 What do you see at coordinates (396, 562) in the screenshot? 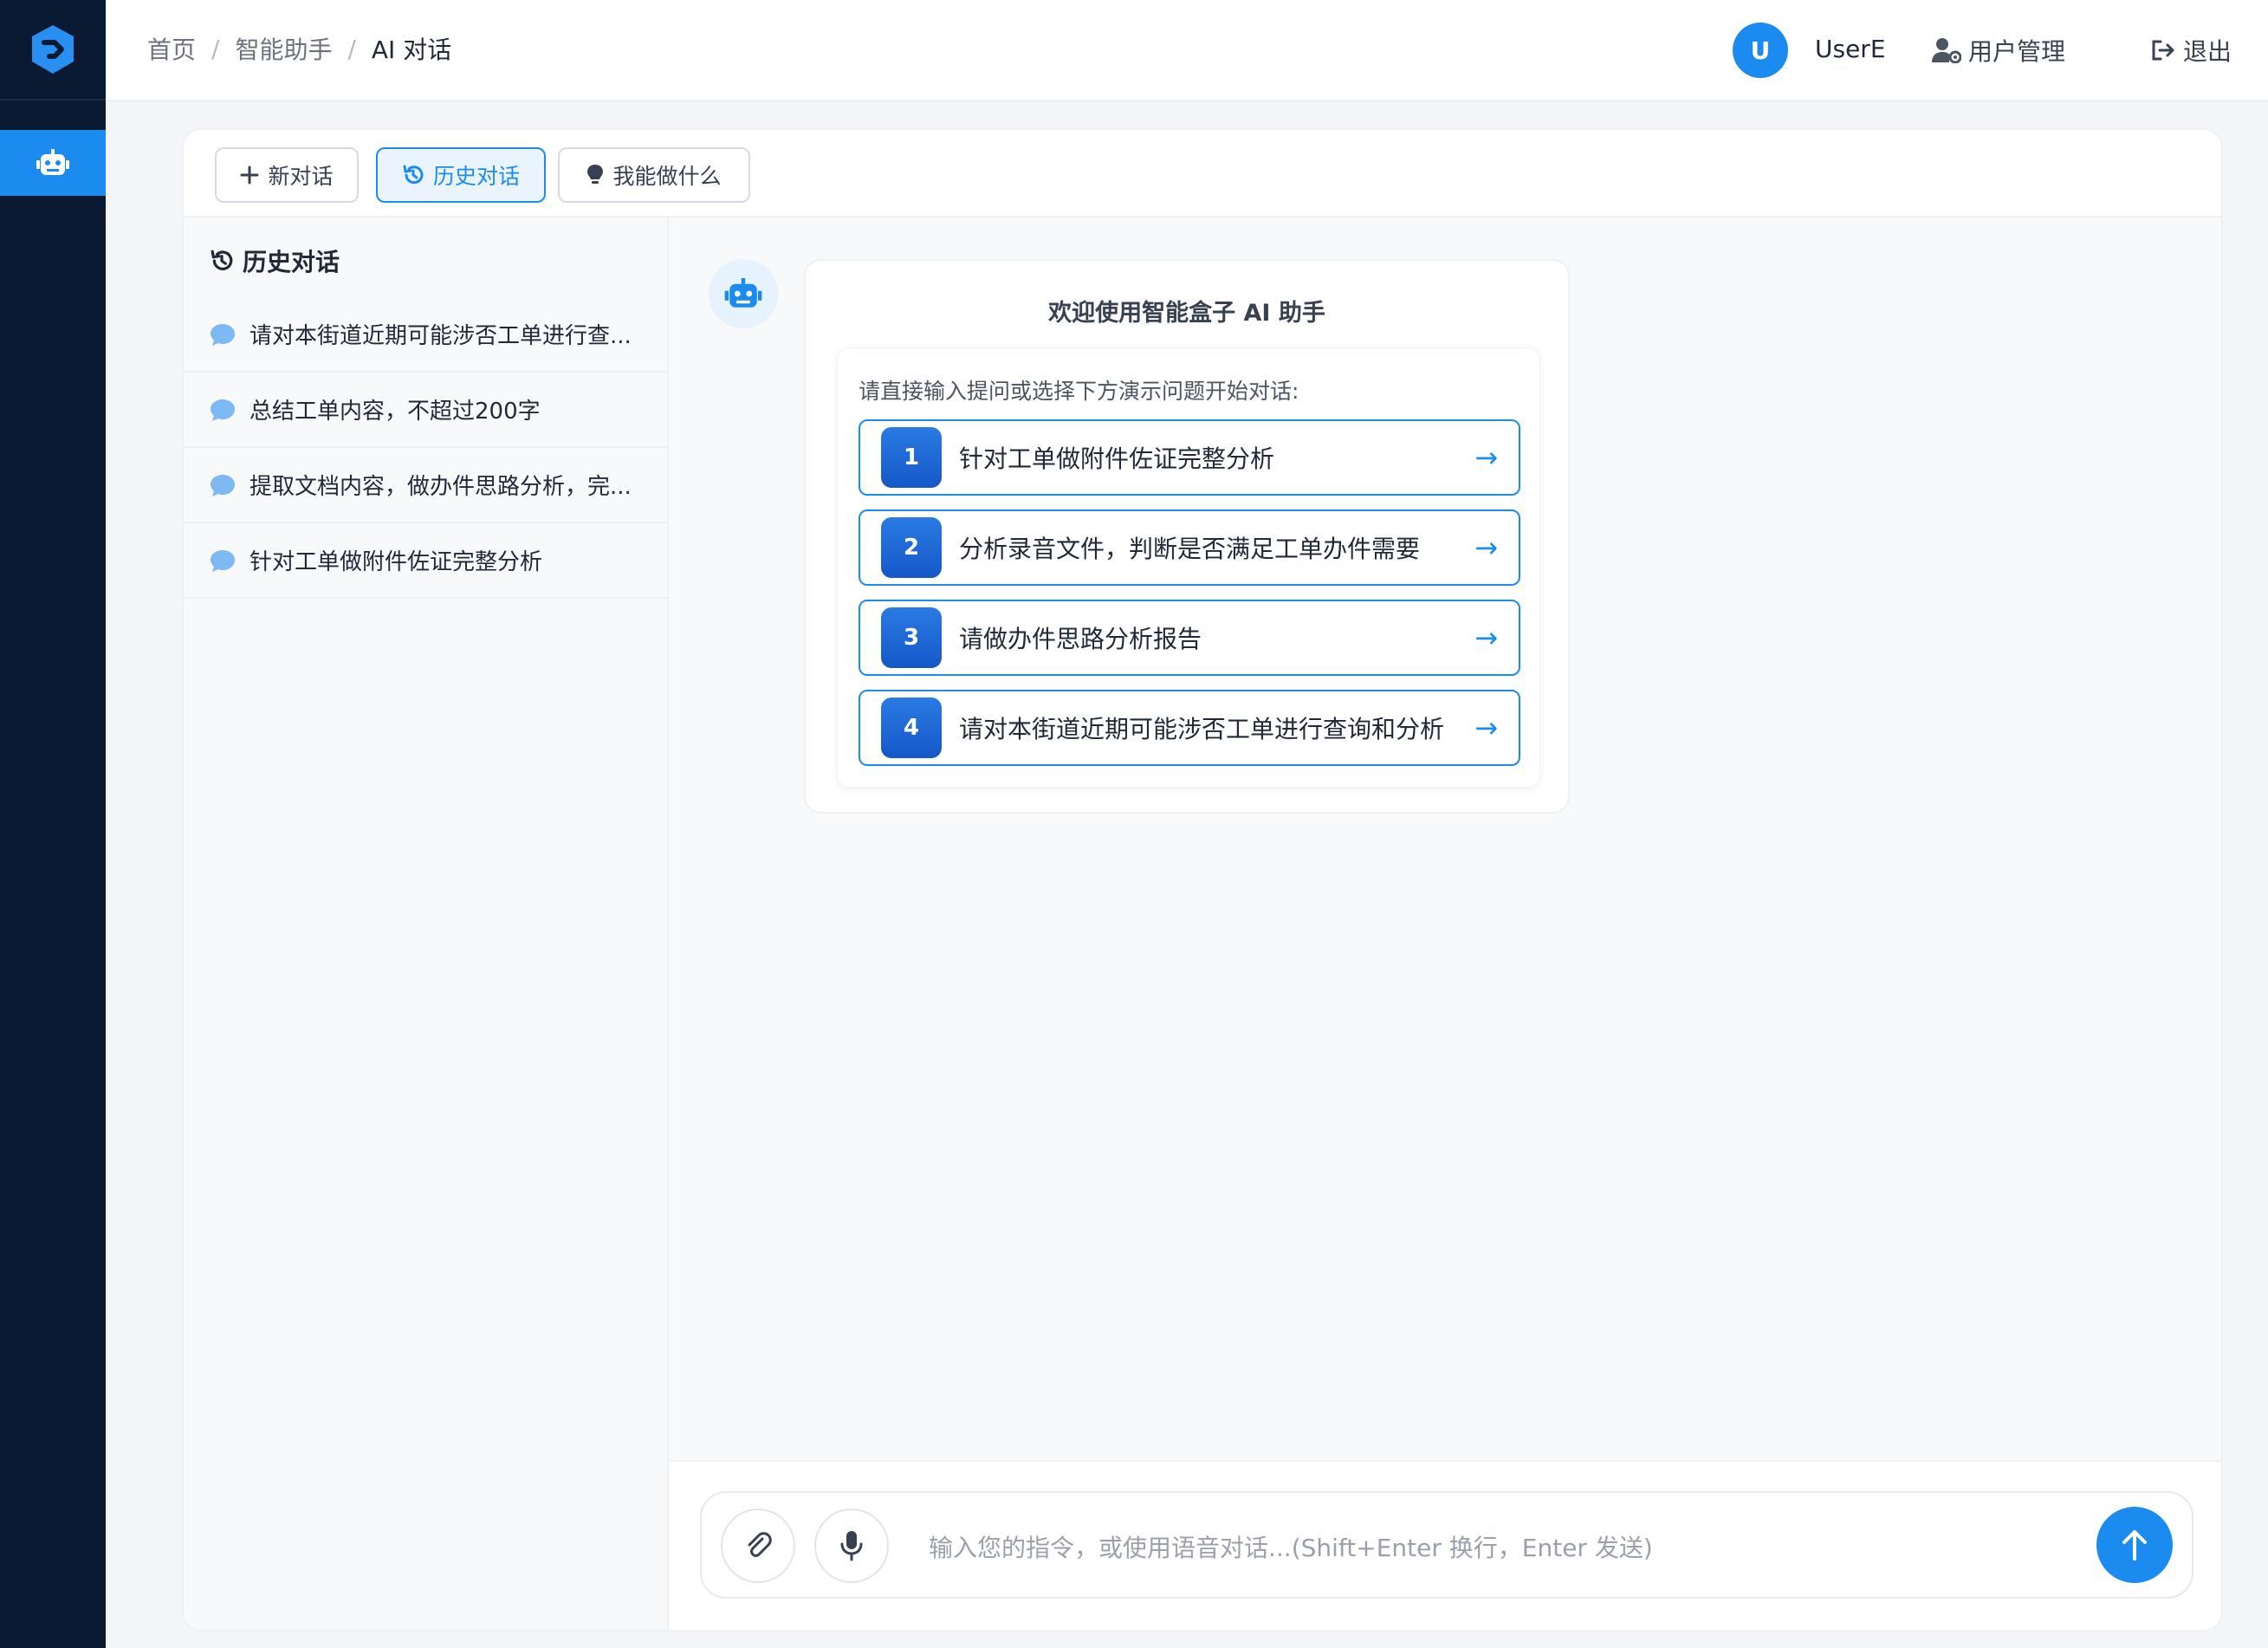
I see `history-item-label: 针对工单做附件佐证完整分析` at bounding box center [396, 562].